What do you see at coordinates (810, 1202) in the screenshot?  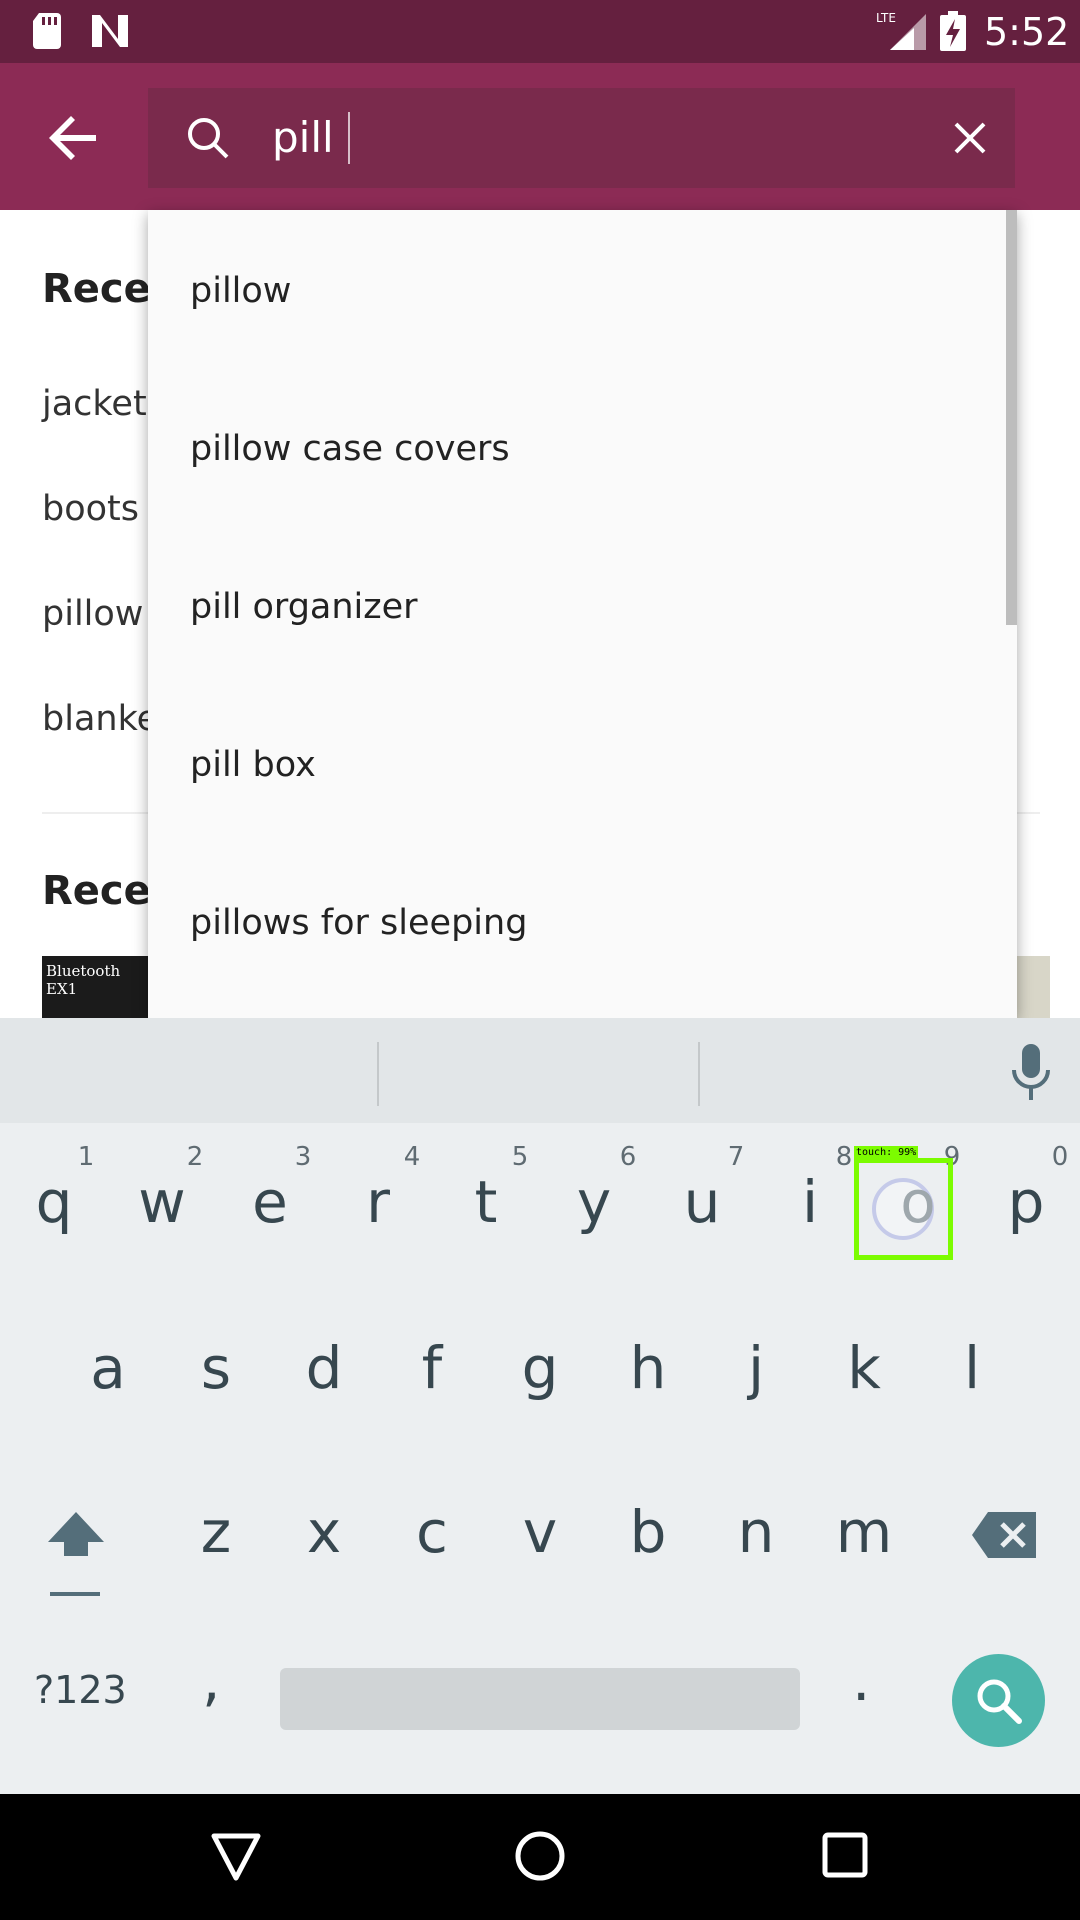 I see `key-i: i` at bounding box center [810, 1202].